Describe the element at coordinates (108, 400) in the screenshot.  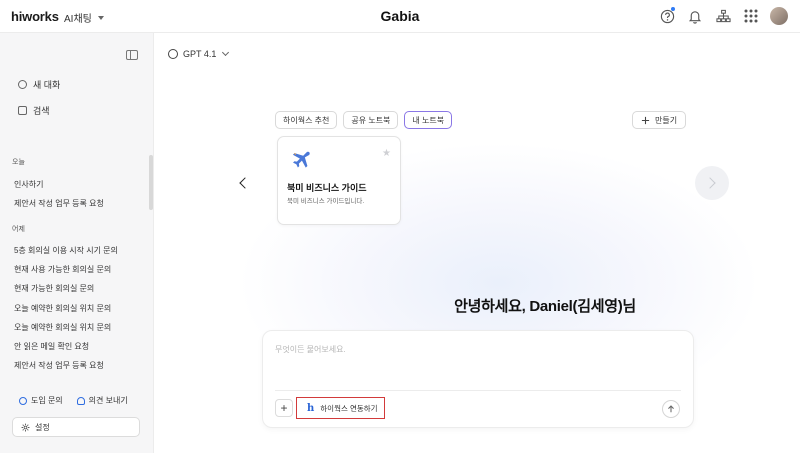
I see `feedback-label: 의견 보내기` at that location.